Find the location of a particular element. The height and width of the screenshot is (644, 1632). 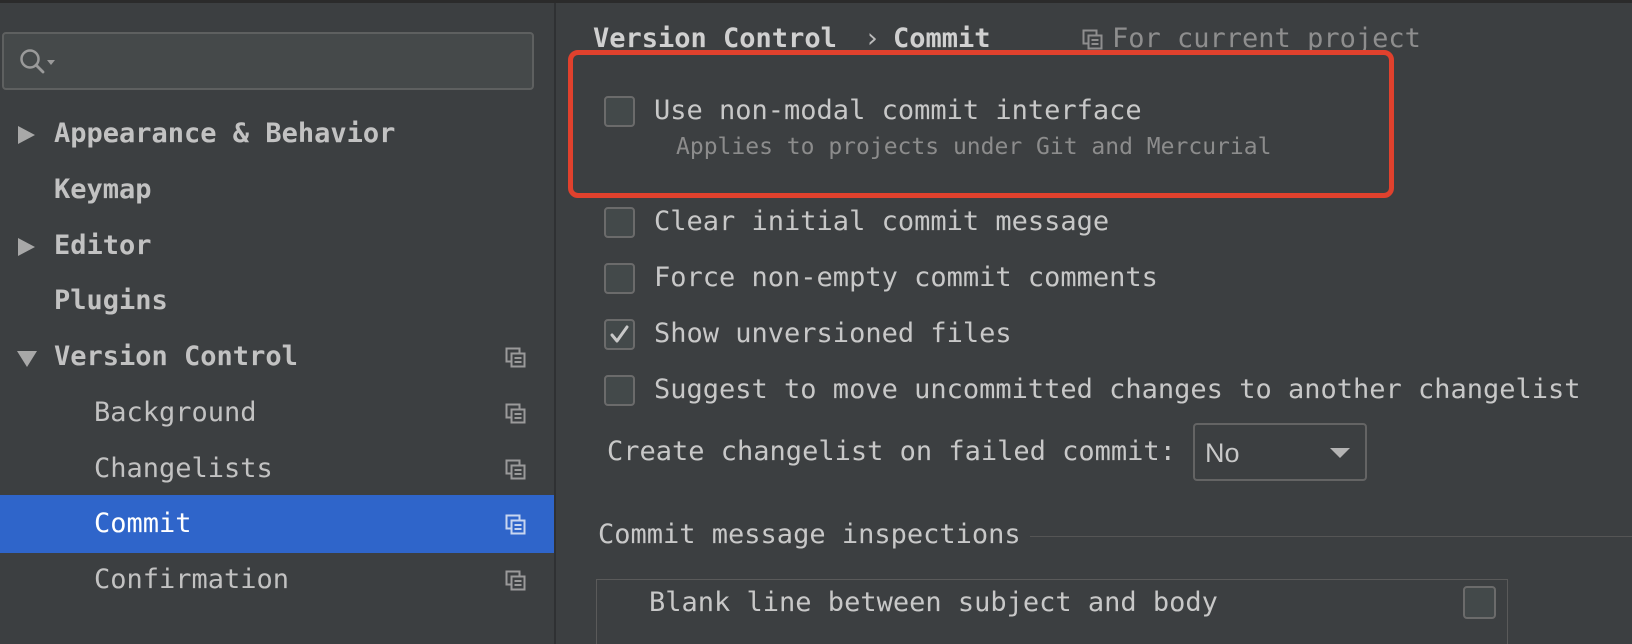

sidebar-item-confirmation: Confirmation is located at coordinates (277, 580).